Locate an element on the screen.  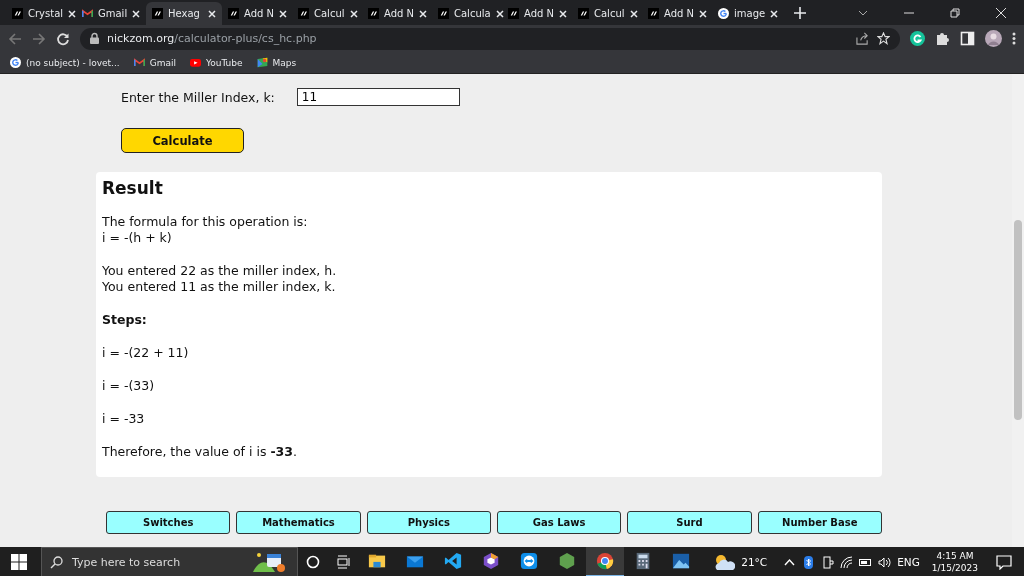
avatar-icon is located at coordinates (993, 38).